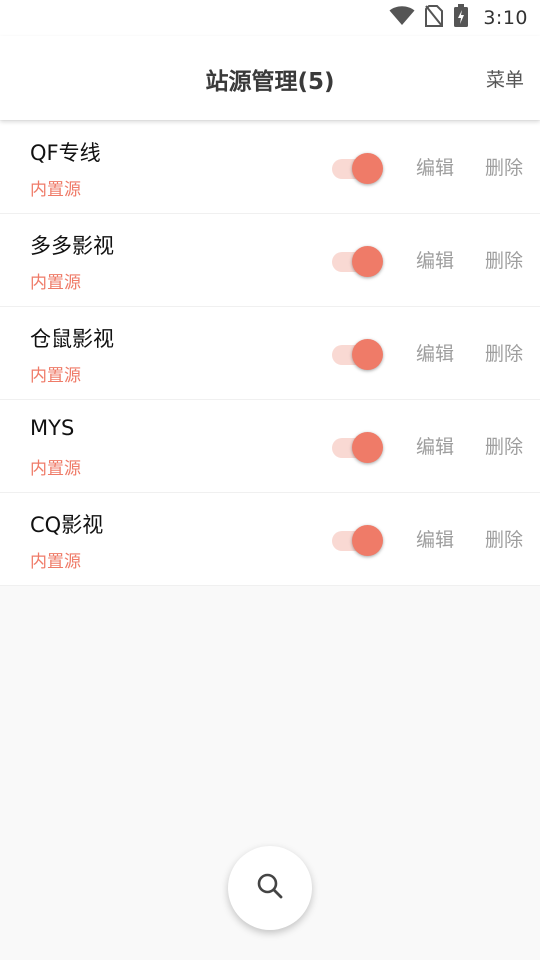 The image size is (540, 960). I want to click on app-bar: 站源管理(5) 菜单, so click(270, 78).